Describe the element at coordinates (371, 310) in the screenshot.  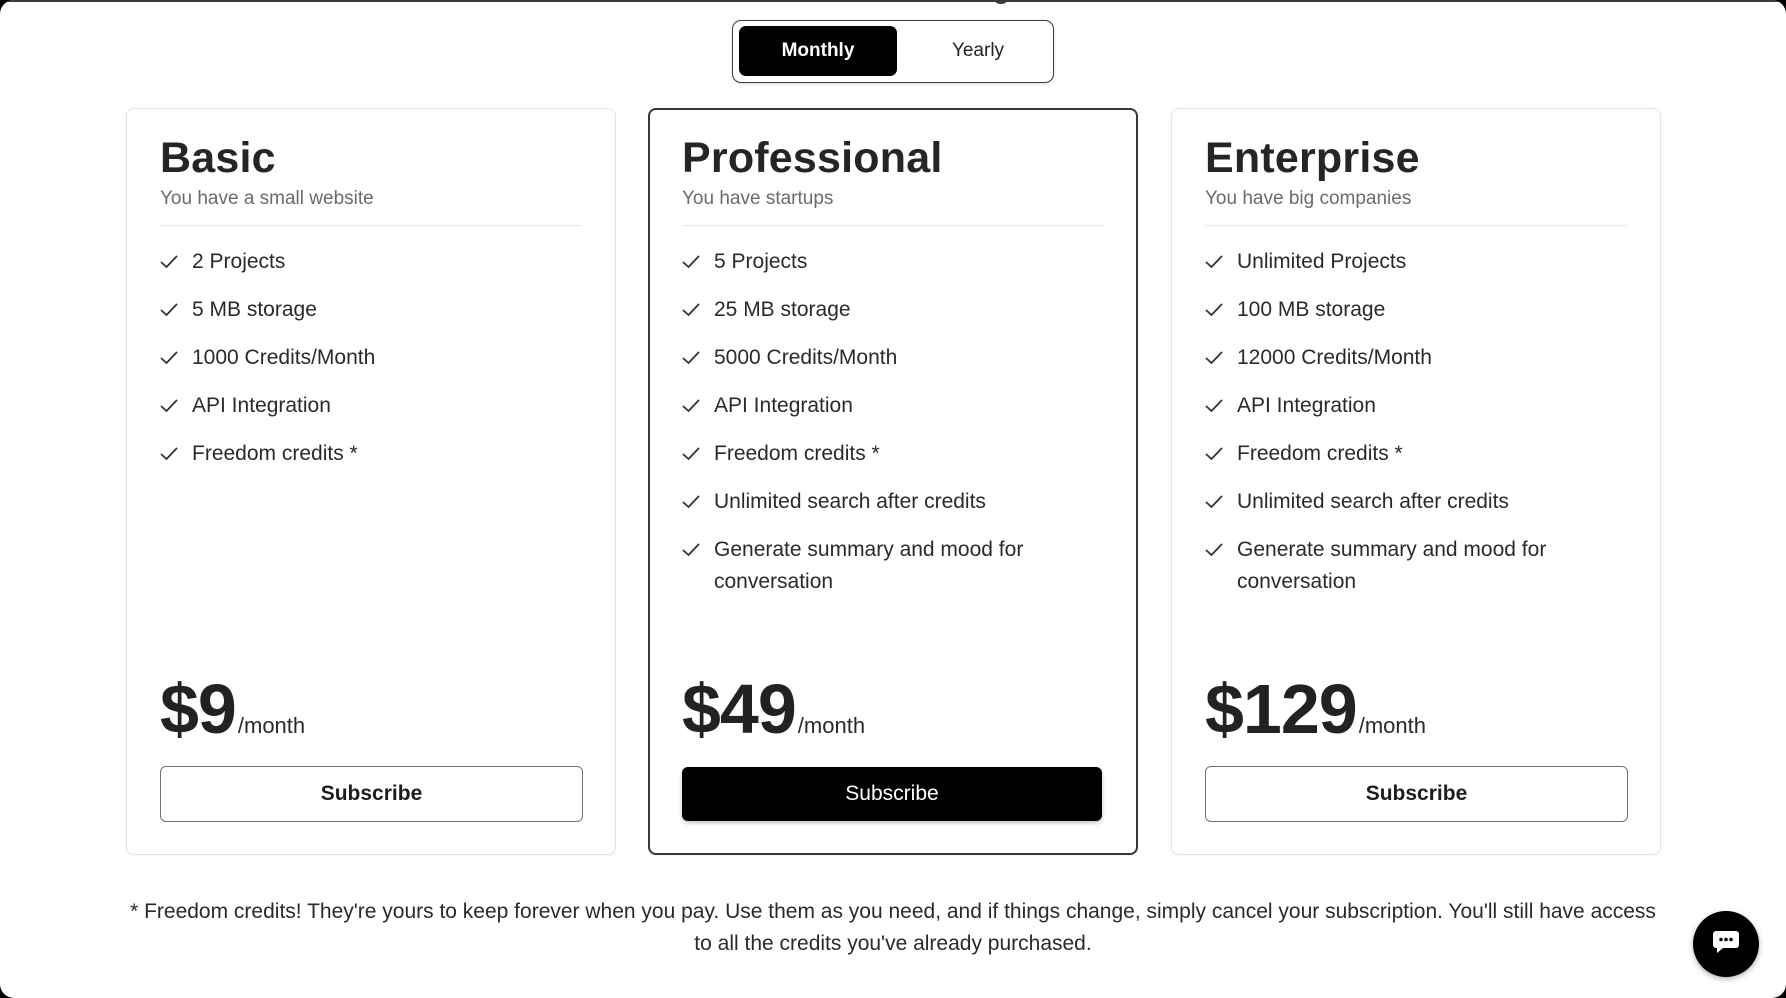
I see `feature-item: 5 MB storage` at that location.